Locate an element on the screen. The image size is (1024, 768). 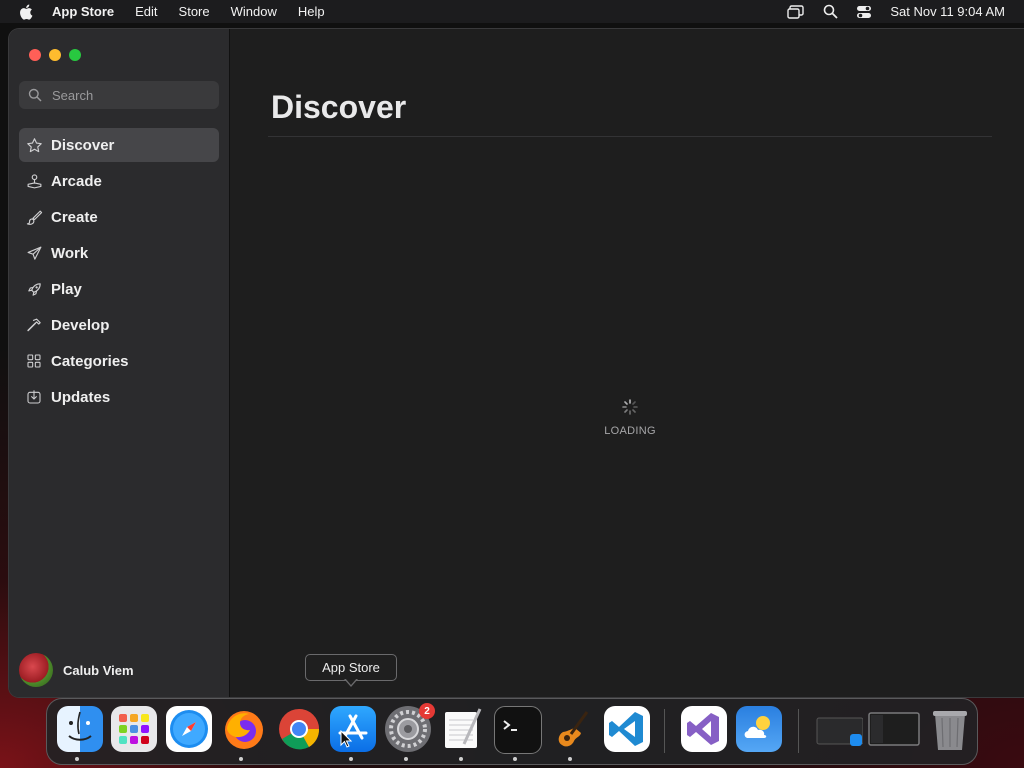
garageband-icon is located at coordinates (572, 729).